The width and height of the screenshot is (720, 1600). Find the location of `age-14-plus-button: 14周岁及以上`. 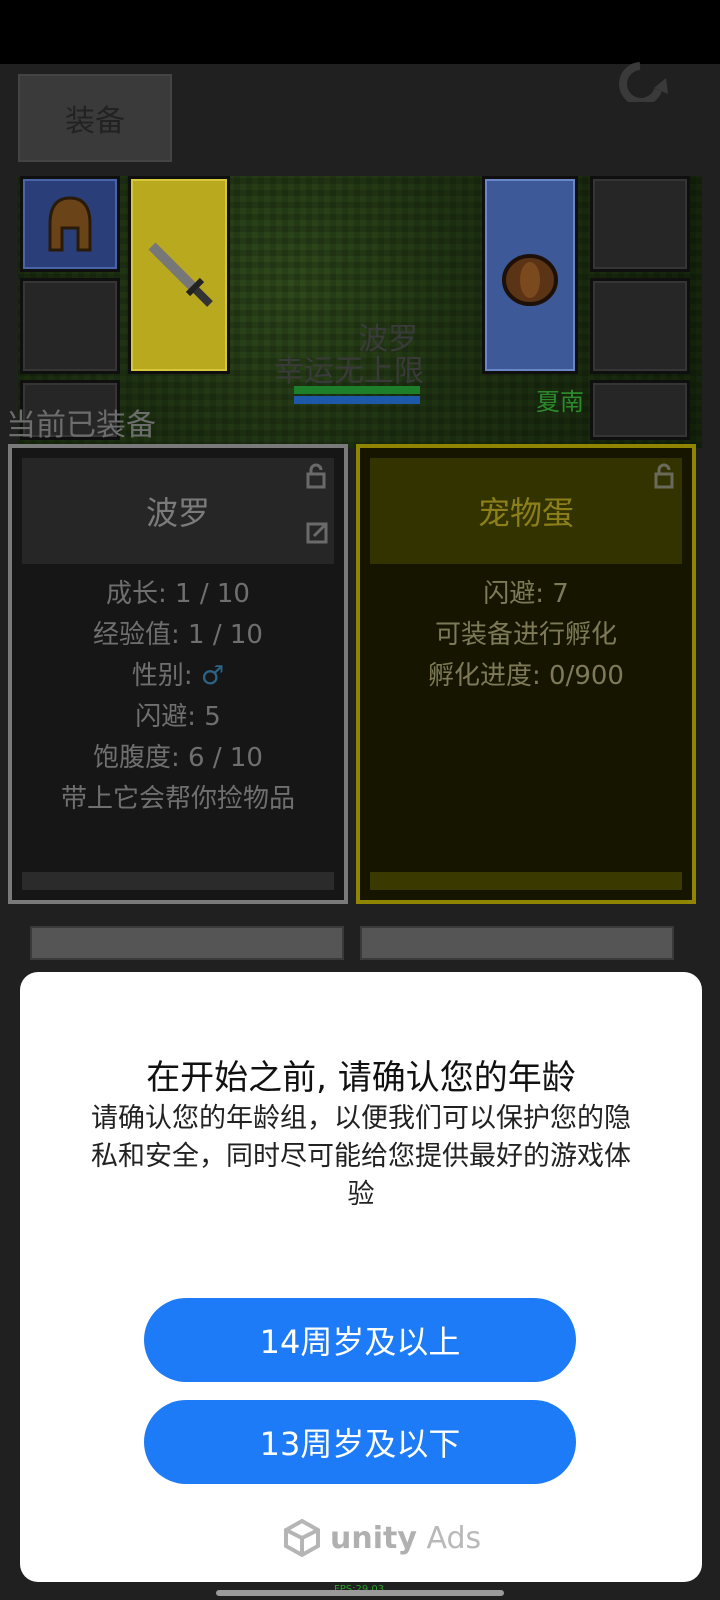

age-14-plus-button: 14周岁及以上 is located at coordinates (360, 1340).